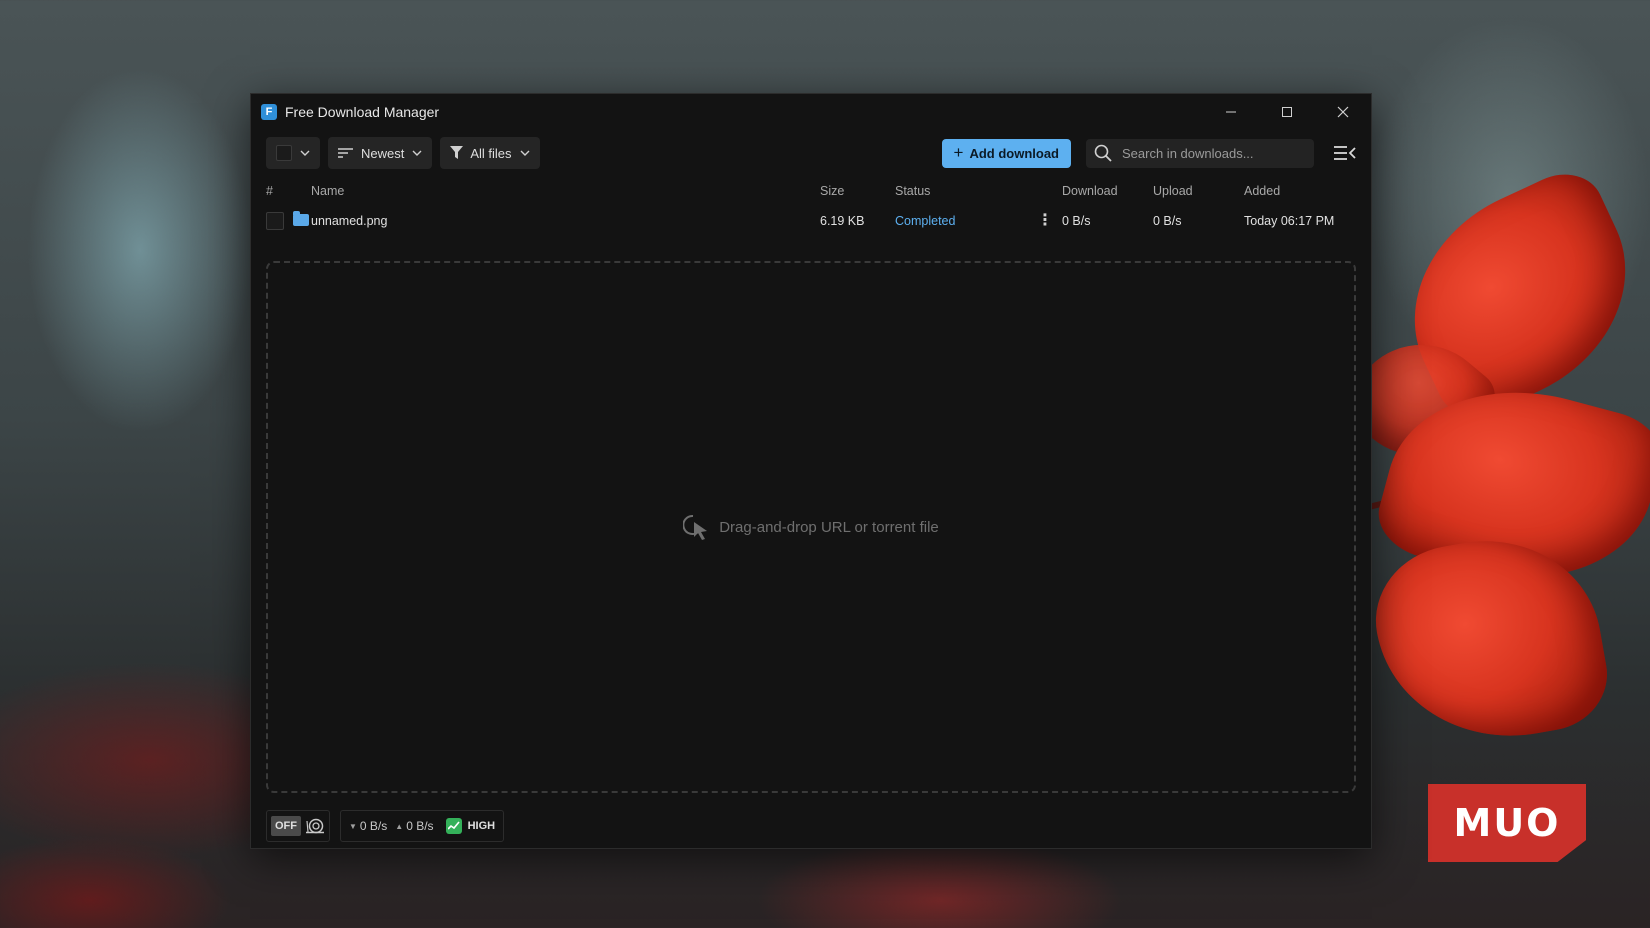 The width and height of the screenshot is (1650, 928). Describe the element at coordinates (1076, 221) in the screenshot. I see `download-speed: 0 B/s` at that location.